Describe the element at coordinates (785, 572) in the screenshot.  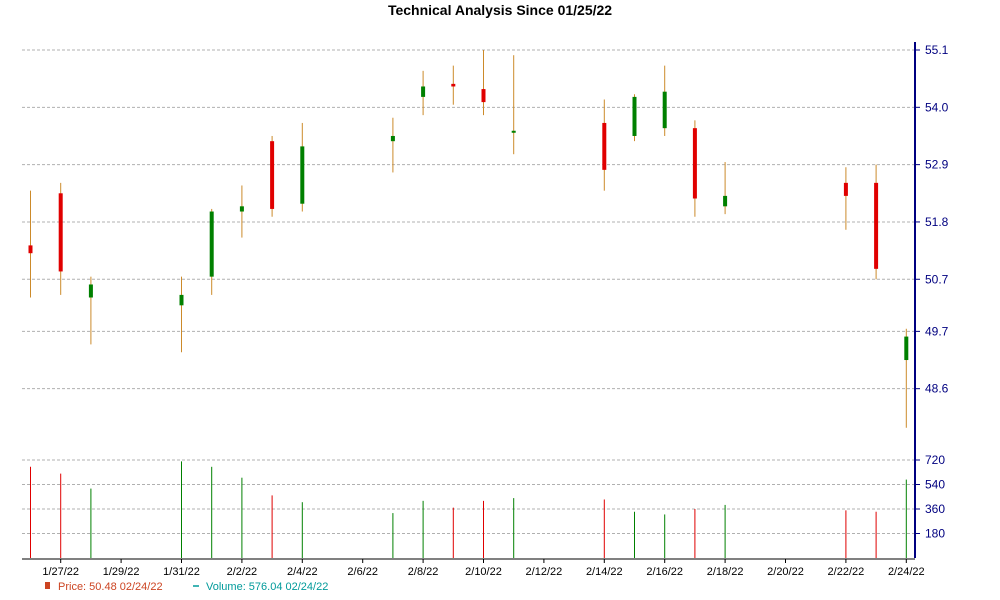
I see `x-tick-label: 2/20/22` at that location.